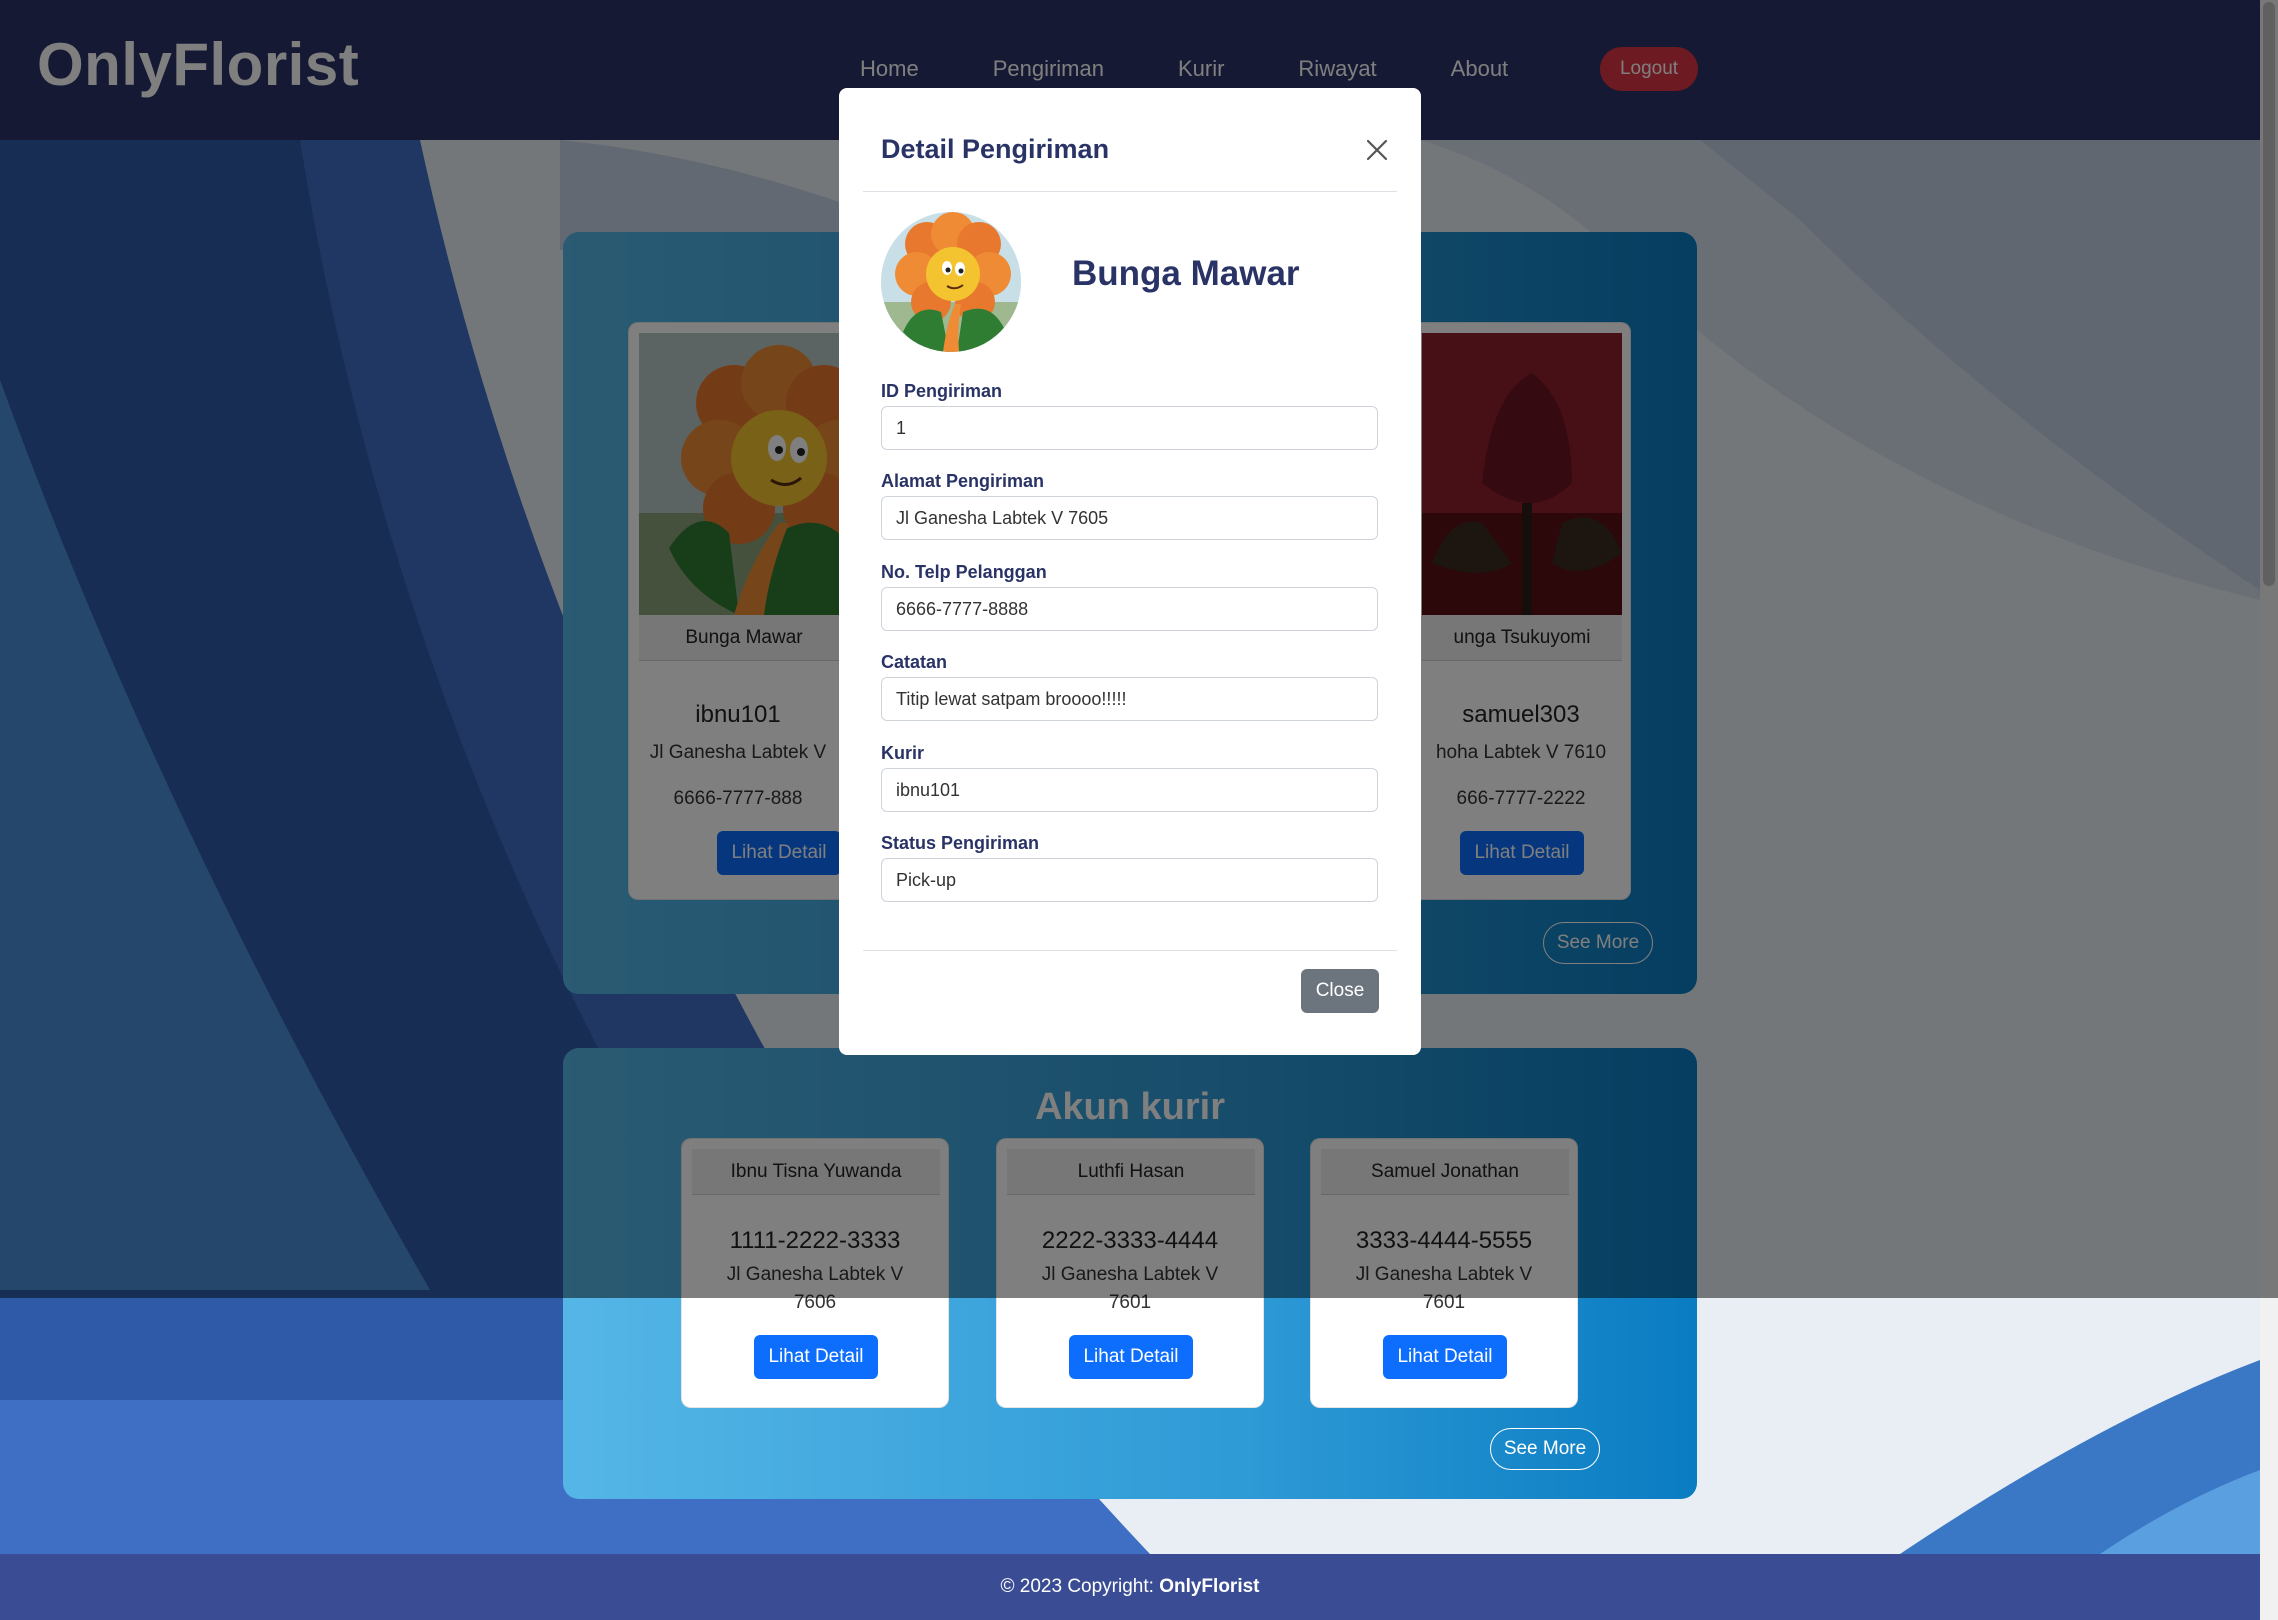  What do you see at coordinates (1129, 880) in the screenshot?
I see `status-pengiriman-field` at bounding box center [1129, 880].